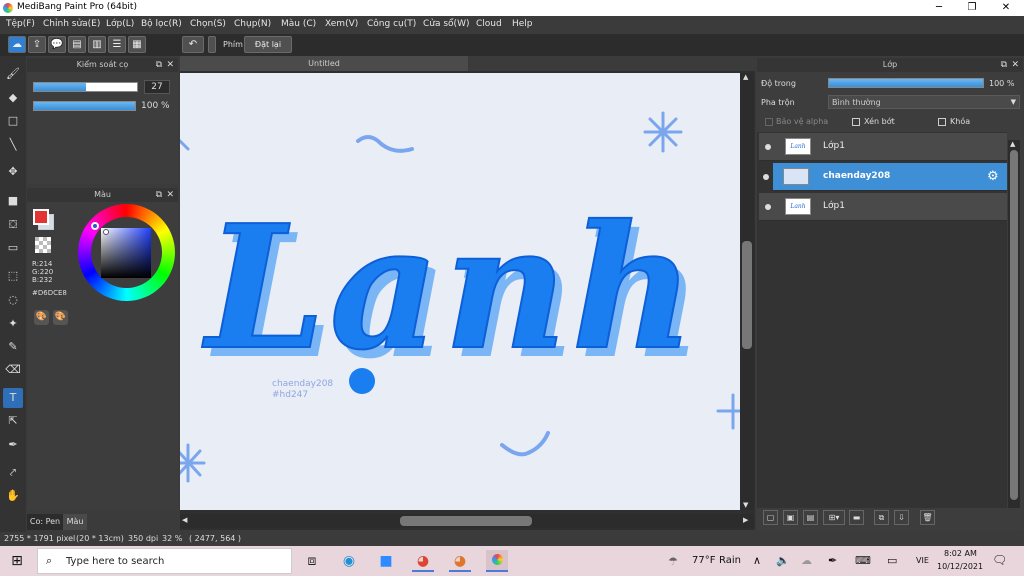 This screenshot has height=576, width=1024. I want to click on menu-layer: Lớp(L), so click(120, 24).